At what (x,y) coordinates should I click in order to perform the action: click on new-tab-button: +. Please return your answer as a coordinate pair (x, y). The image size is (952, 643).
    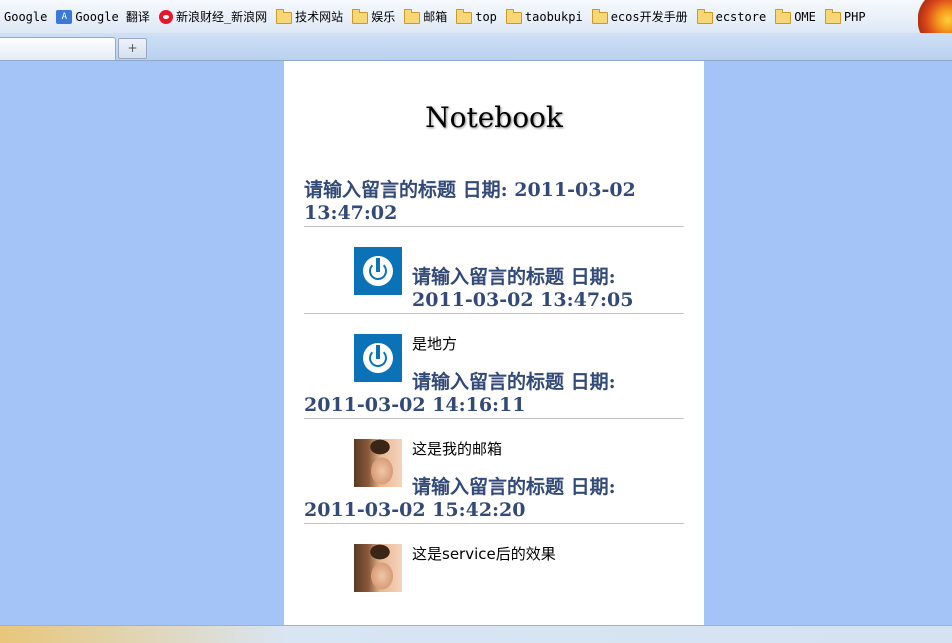
    Looking at the image, I should click on (132, 48).